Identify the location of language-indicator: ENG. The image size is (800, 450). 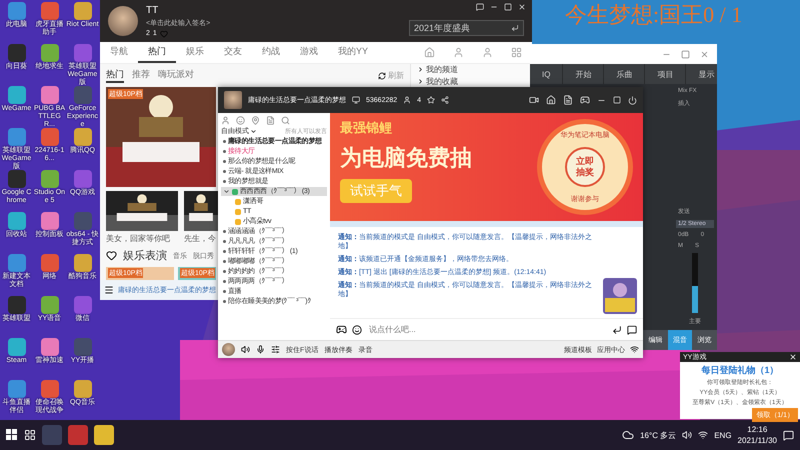
(723, 435).